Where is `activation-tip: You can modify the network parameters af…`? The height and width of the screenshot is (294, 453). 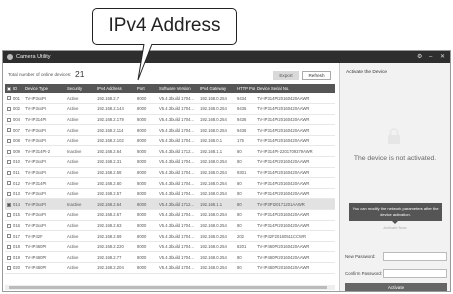
activation-tip: You can modify the network parameters af… is located at coordinates (395, 212).